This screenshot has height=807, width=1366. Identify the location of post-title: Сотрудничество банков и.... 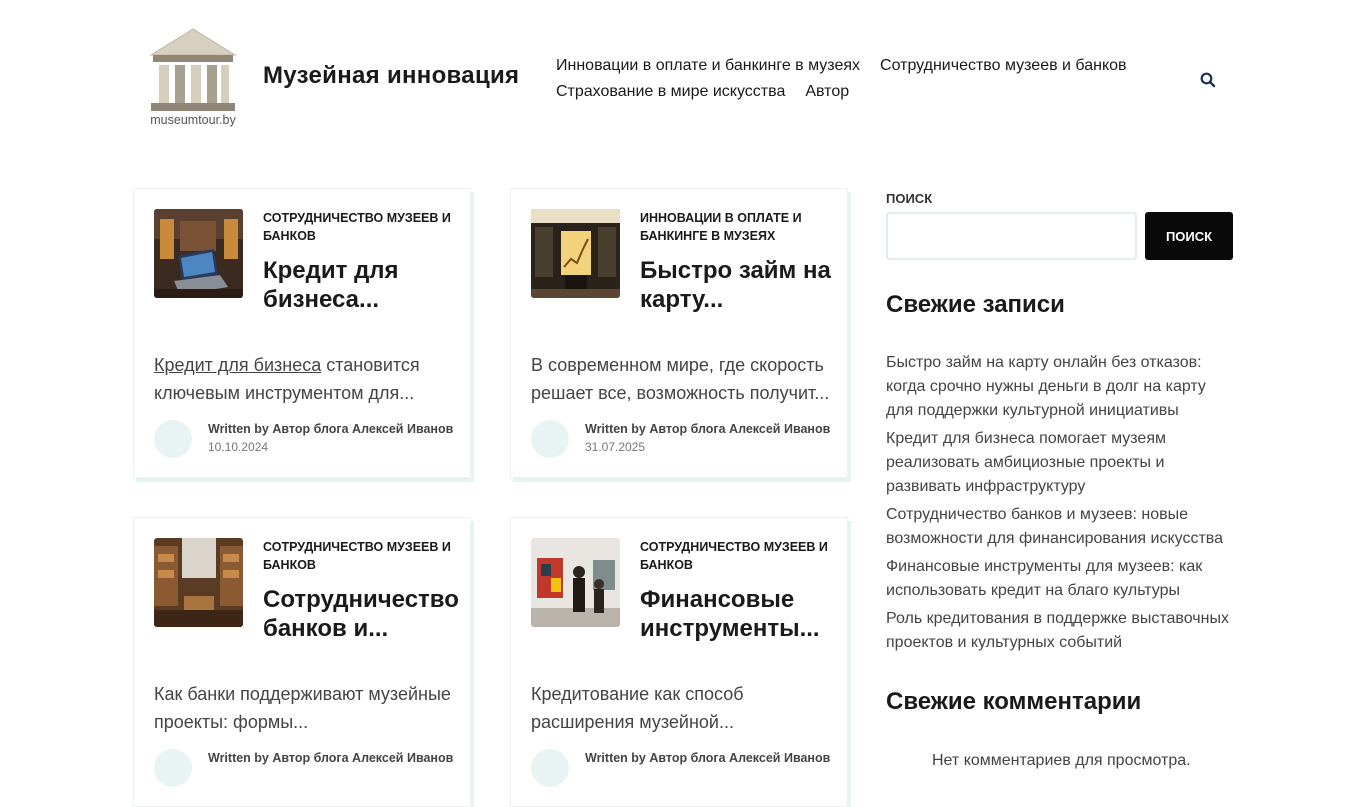
(361, 614).